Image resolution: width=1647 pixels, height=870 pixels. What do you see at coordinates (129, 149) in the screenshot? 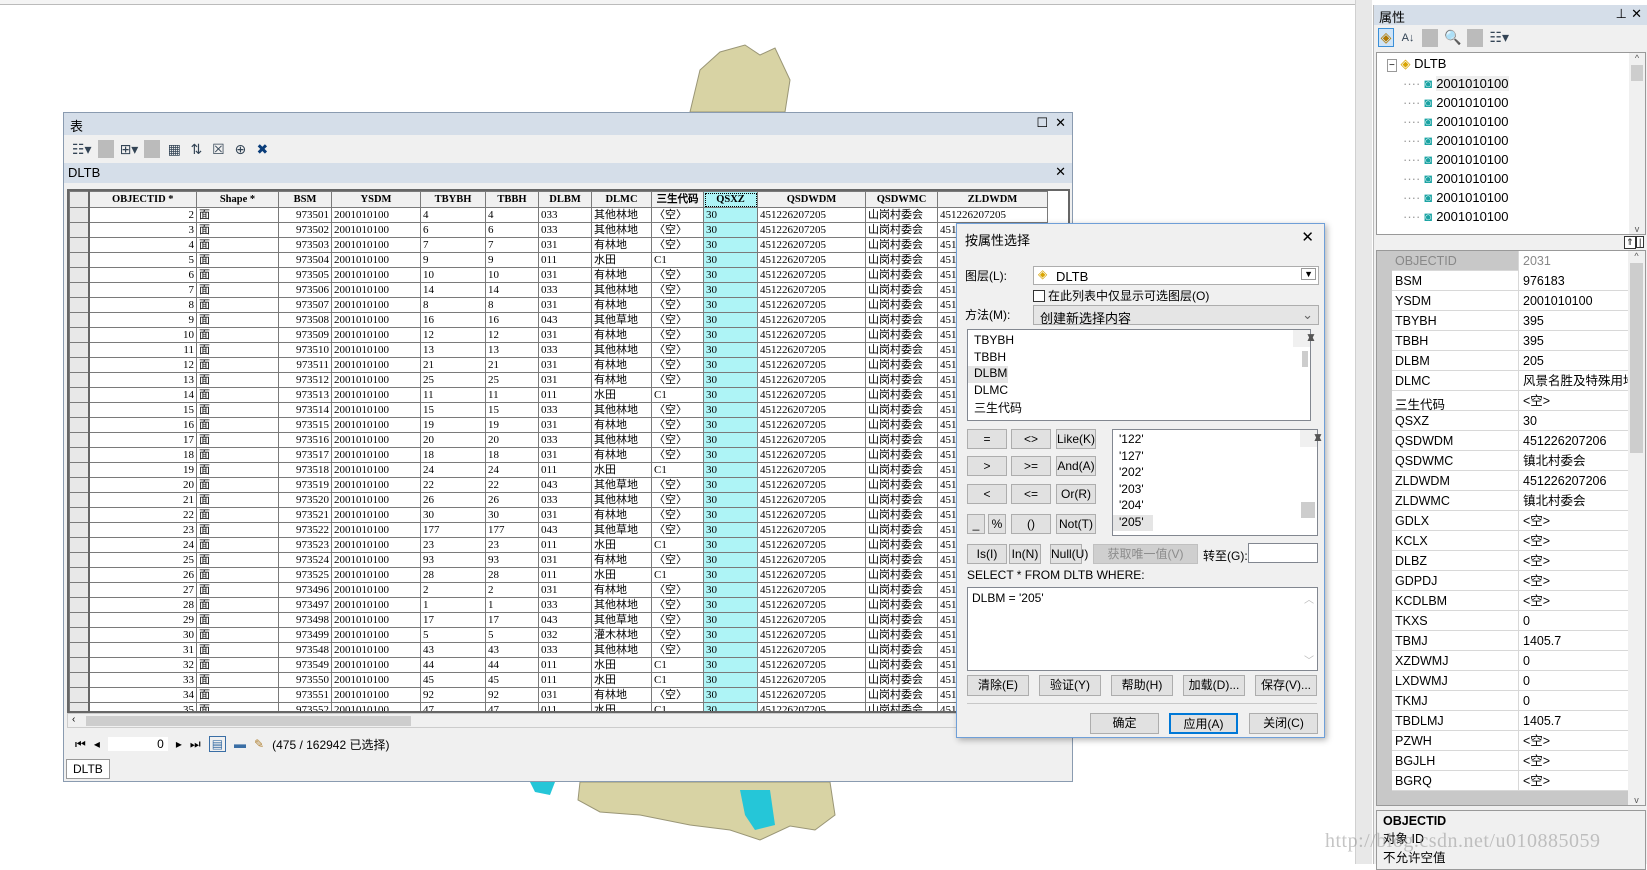
I see `related-tables-icon: ⊞▾` at bounding box center [129, 149].